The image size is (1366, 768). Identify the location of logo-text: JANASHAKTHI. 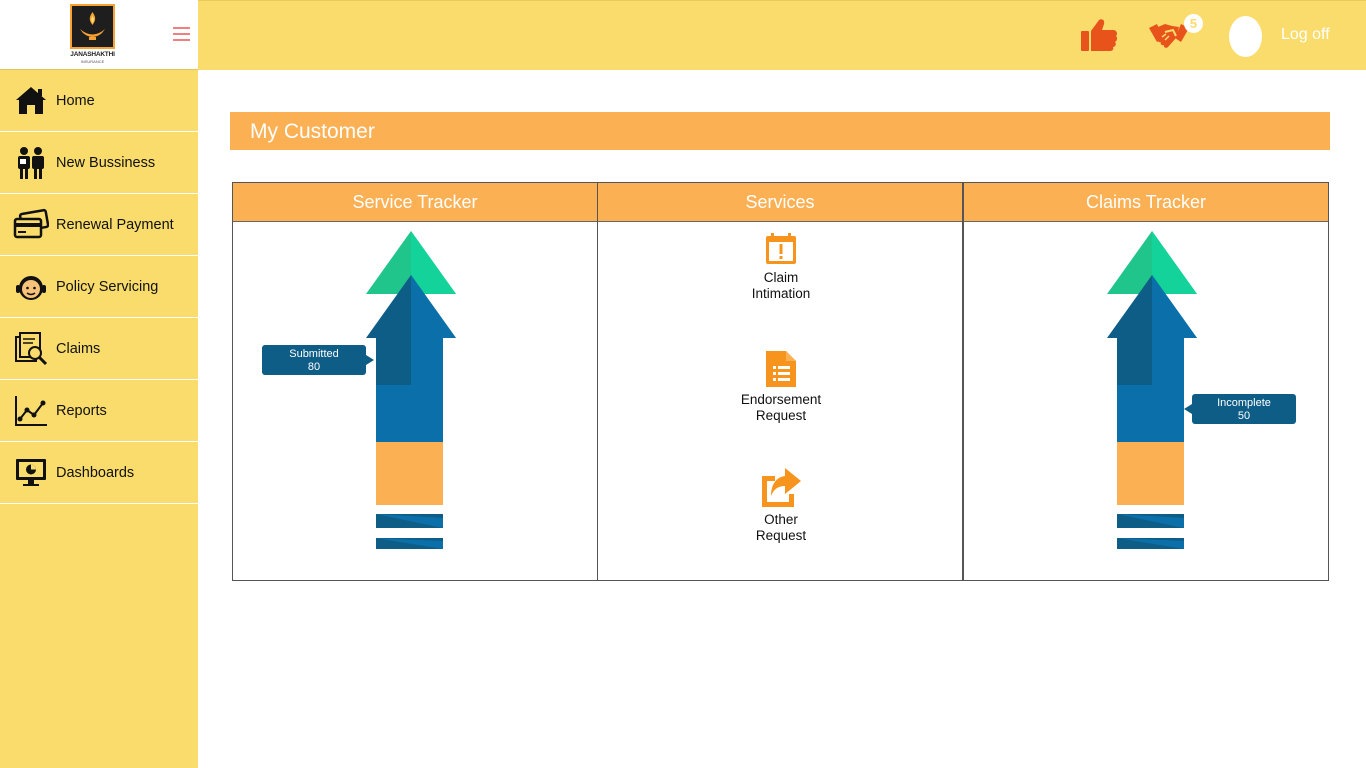
(92, 54).